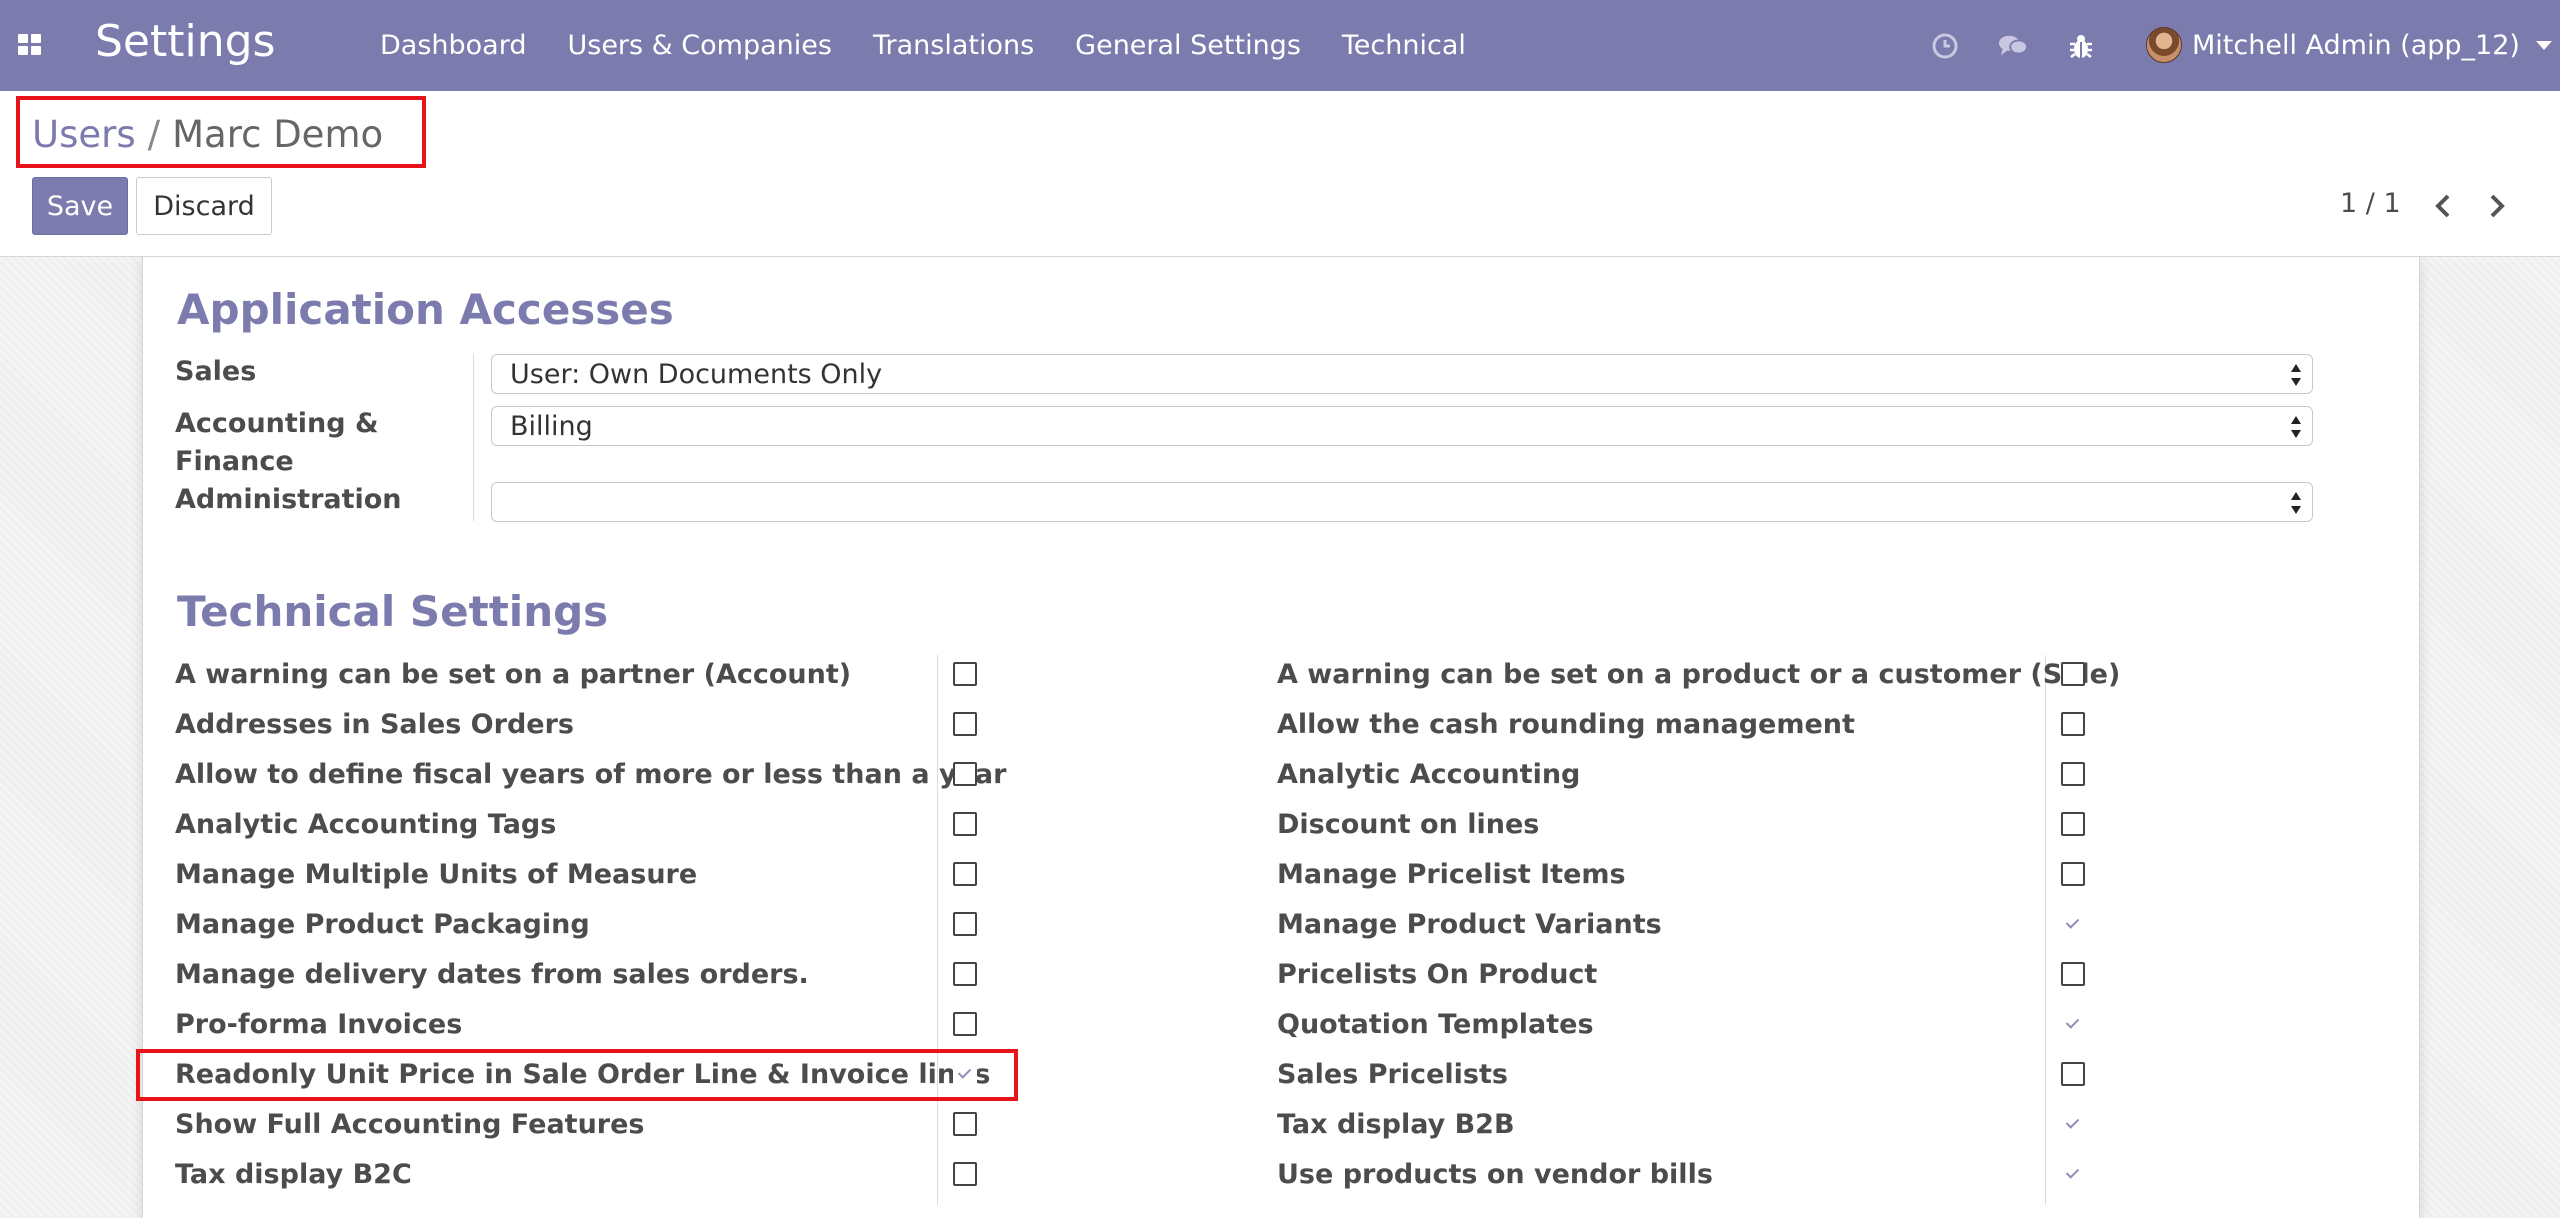  Describe the element at coordinates (2370, 203) in the screenshot. I see `pager-value: 1 / 1` at that location.